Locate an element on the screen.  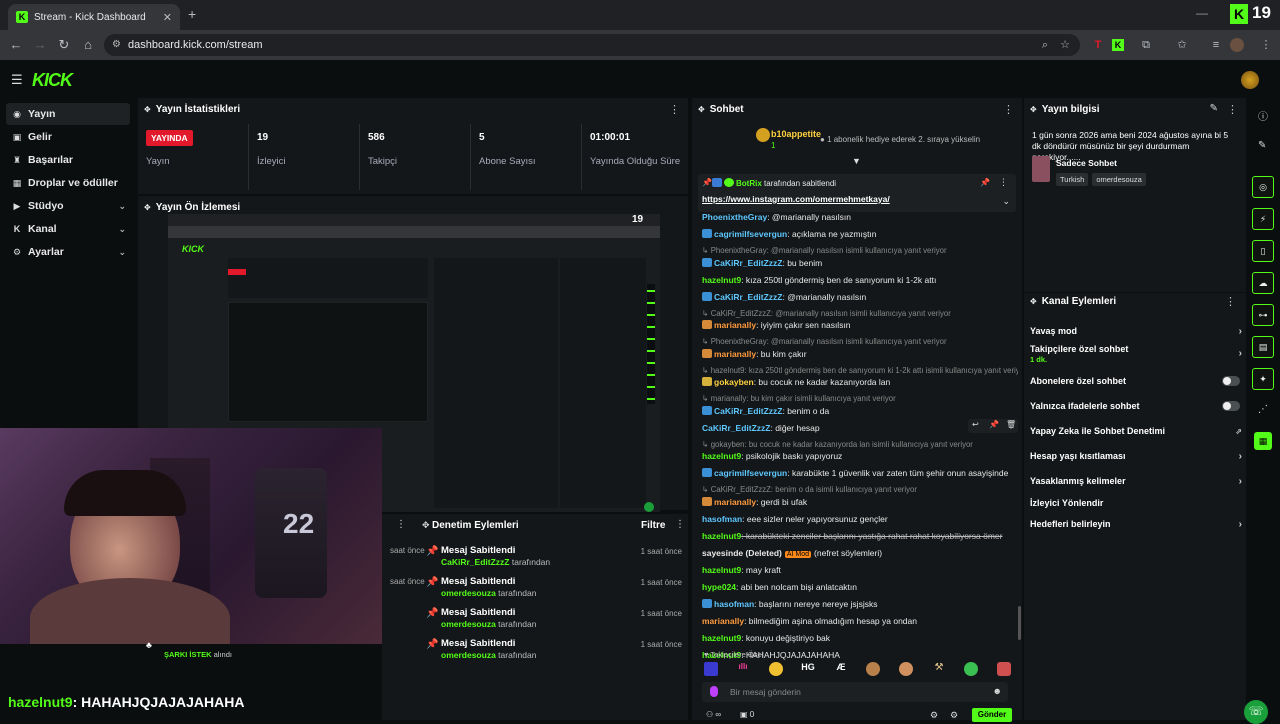
chat-message: hazelnut9: may kraft is located at coordinates (860, 570).